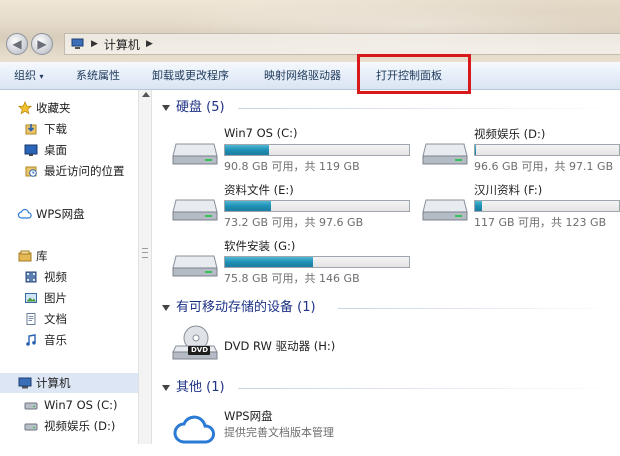 This screenshot has height=456, width=620. I want to click on dvd-drive-name: DVD RW 驱动器 (H:), so click(280, 346).